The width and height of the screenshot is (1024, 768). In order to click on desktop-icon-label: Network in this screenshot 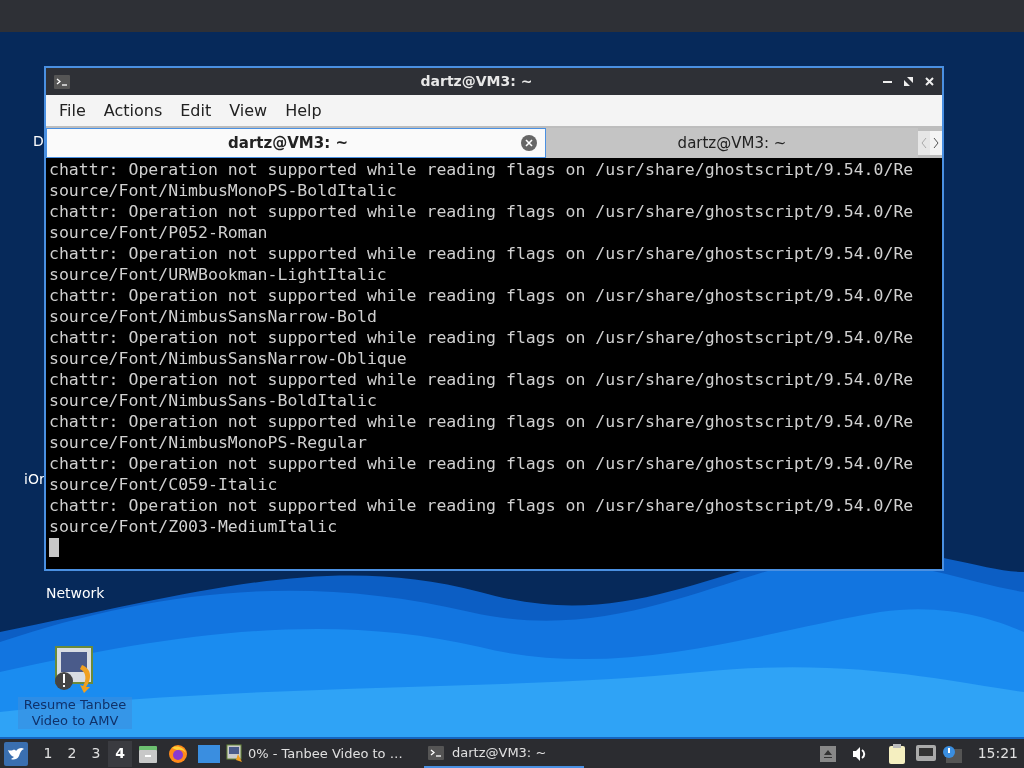, I will do `click(75, 593)`.